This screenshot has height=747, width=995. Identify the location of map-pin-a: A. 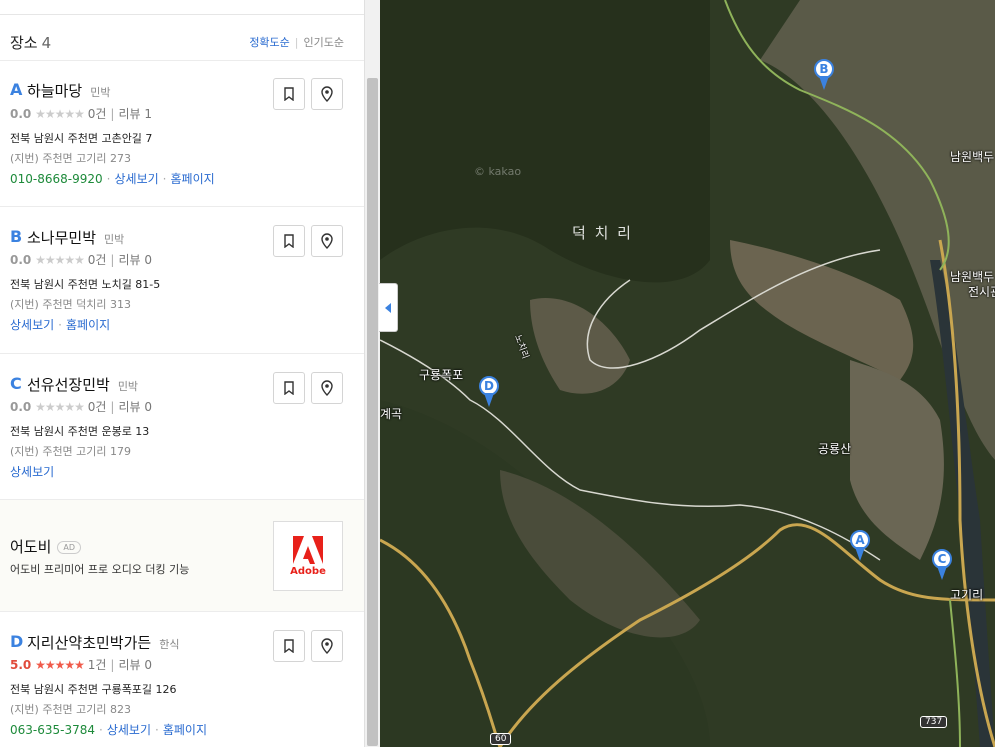
(860, 547).